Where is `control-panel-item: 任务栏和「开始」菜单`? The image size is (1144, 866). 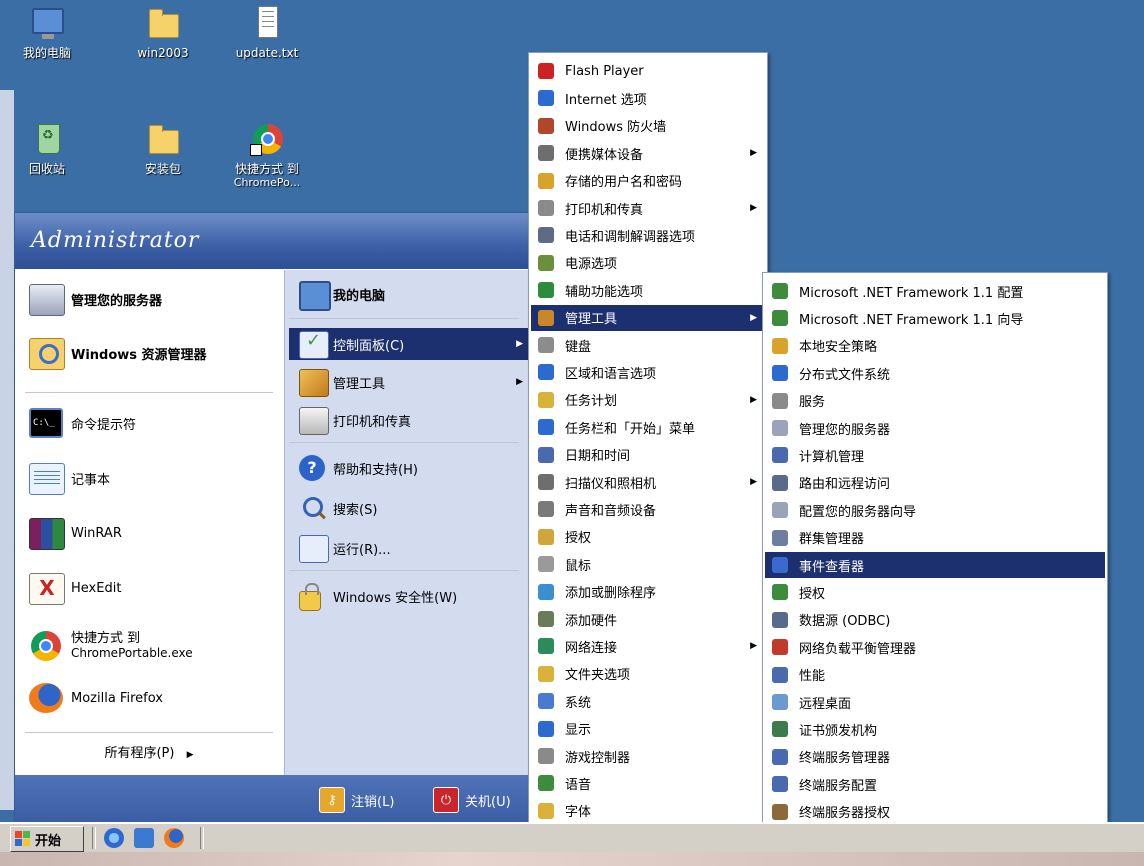
control-panel-item: 任务栏和「开始」菜单 is located at coordinates (648, 427).